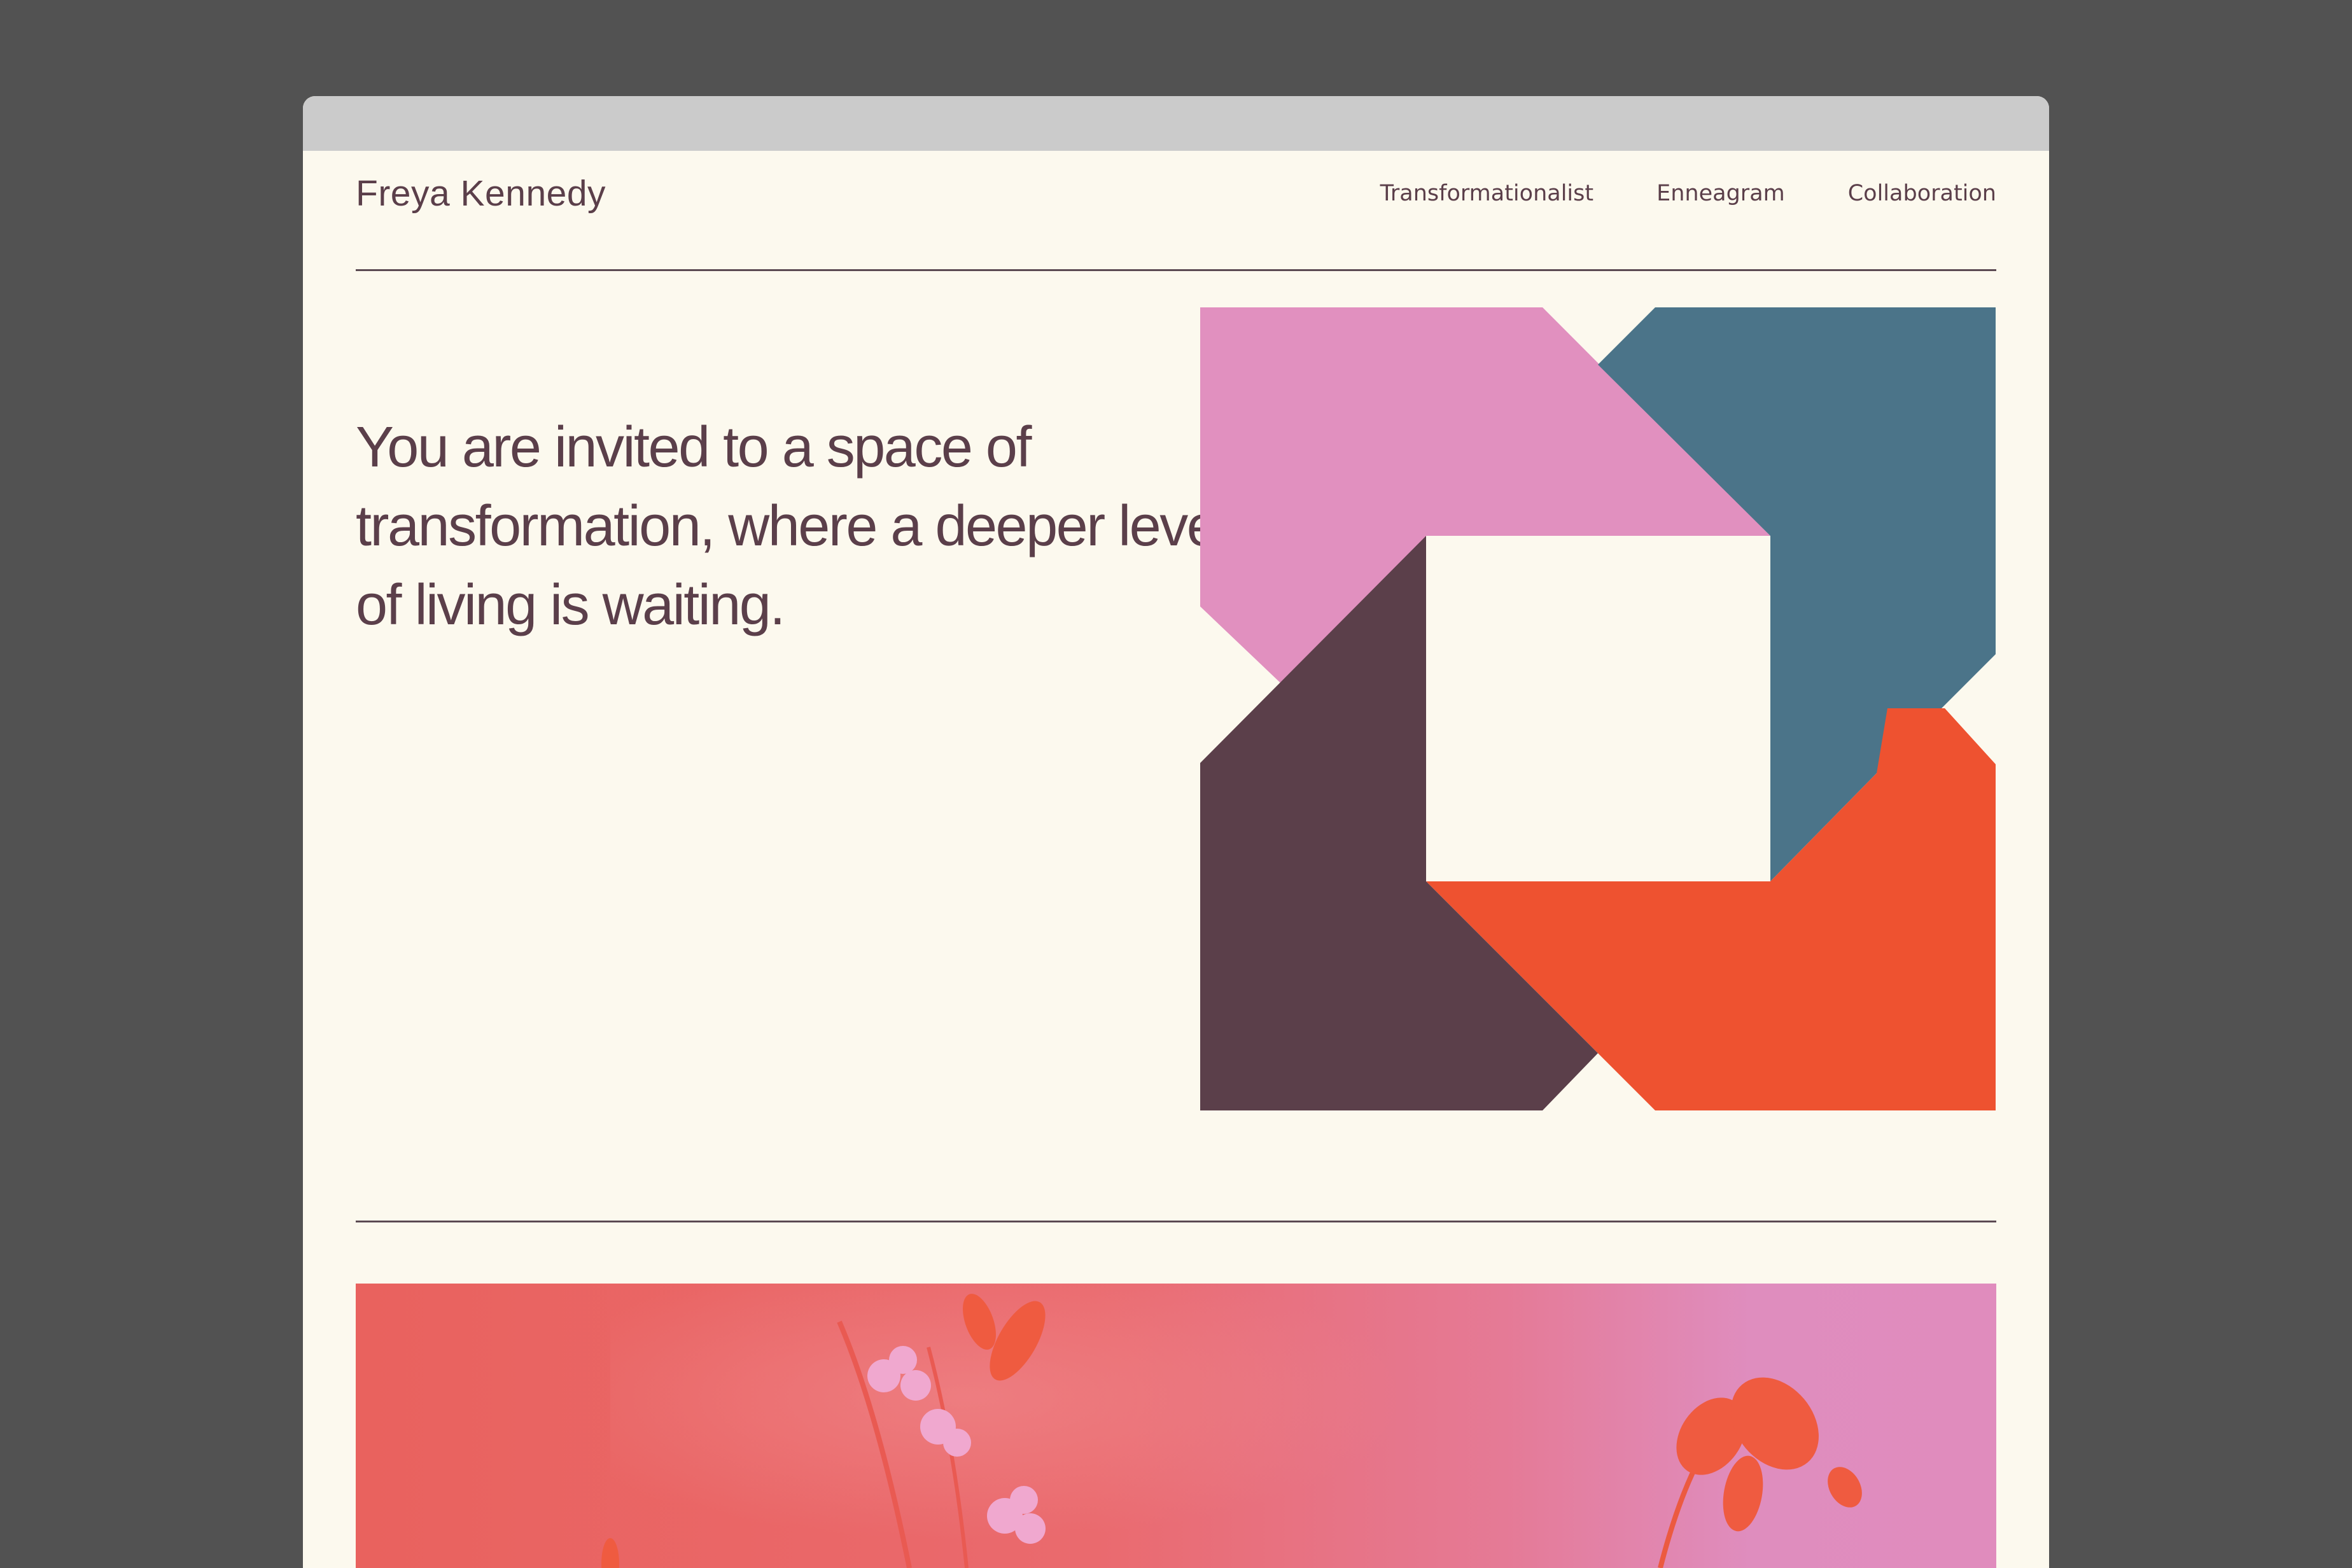  I want to click on site-logo: Freya Kennedy, so click(481, 193).